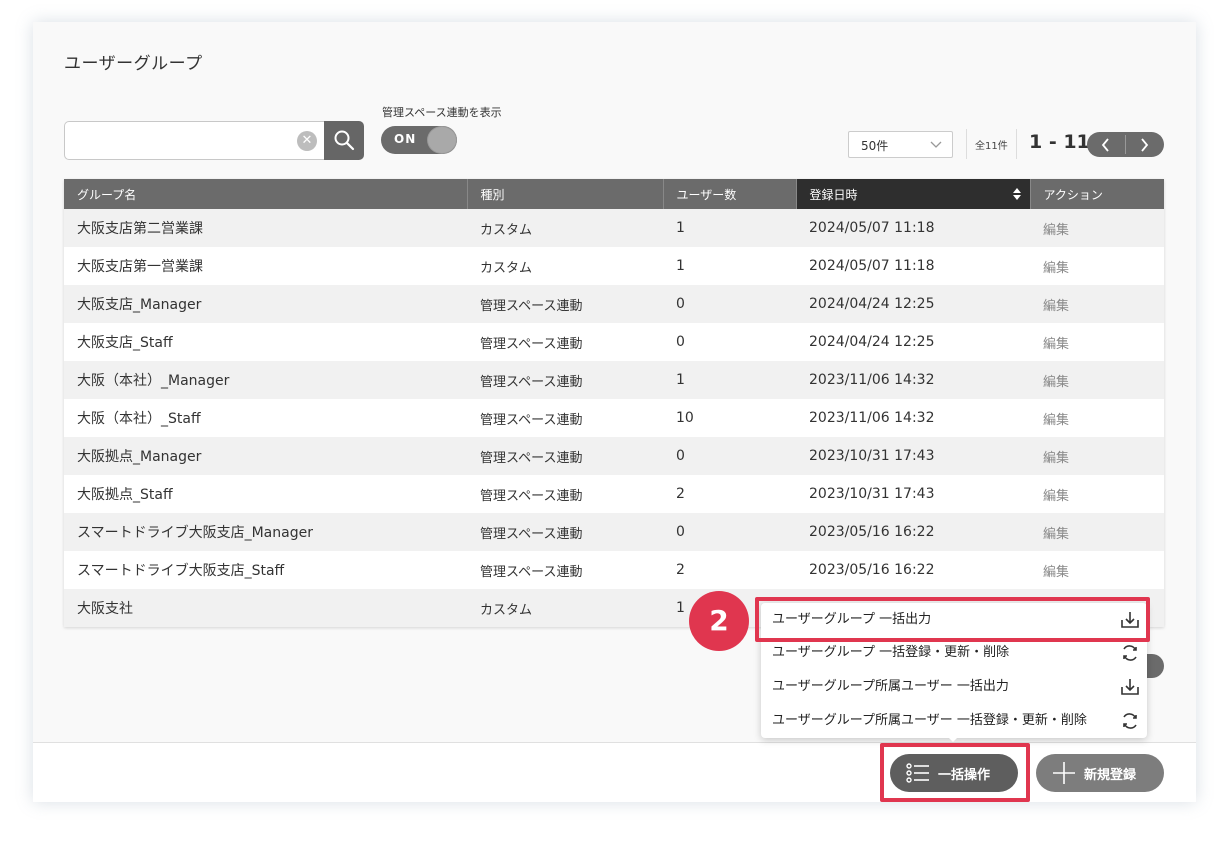  I want to click on download-icon, so click(1130, 687).